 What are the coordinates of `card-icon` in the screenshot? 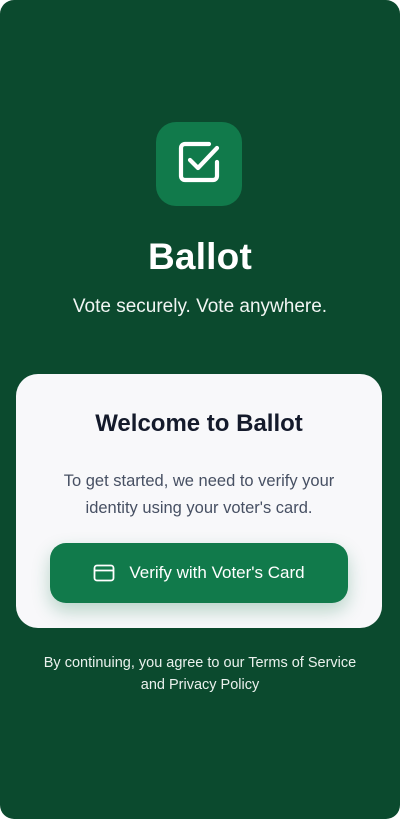 It's located at (104, 573).